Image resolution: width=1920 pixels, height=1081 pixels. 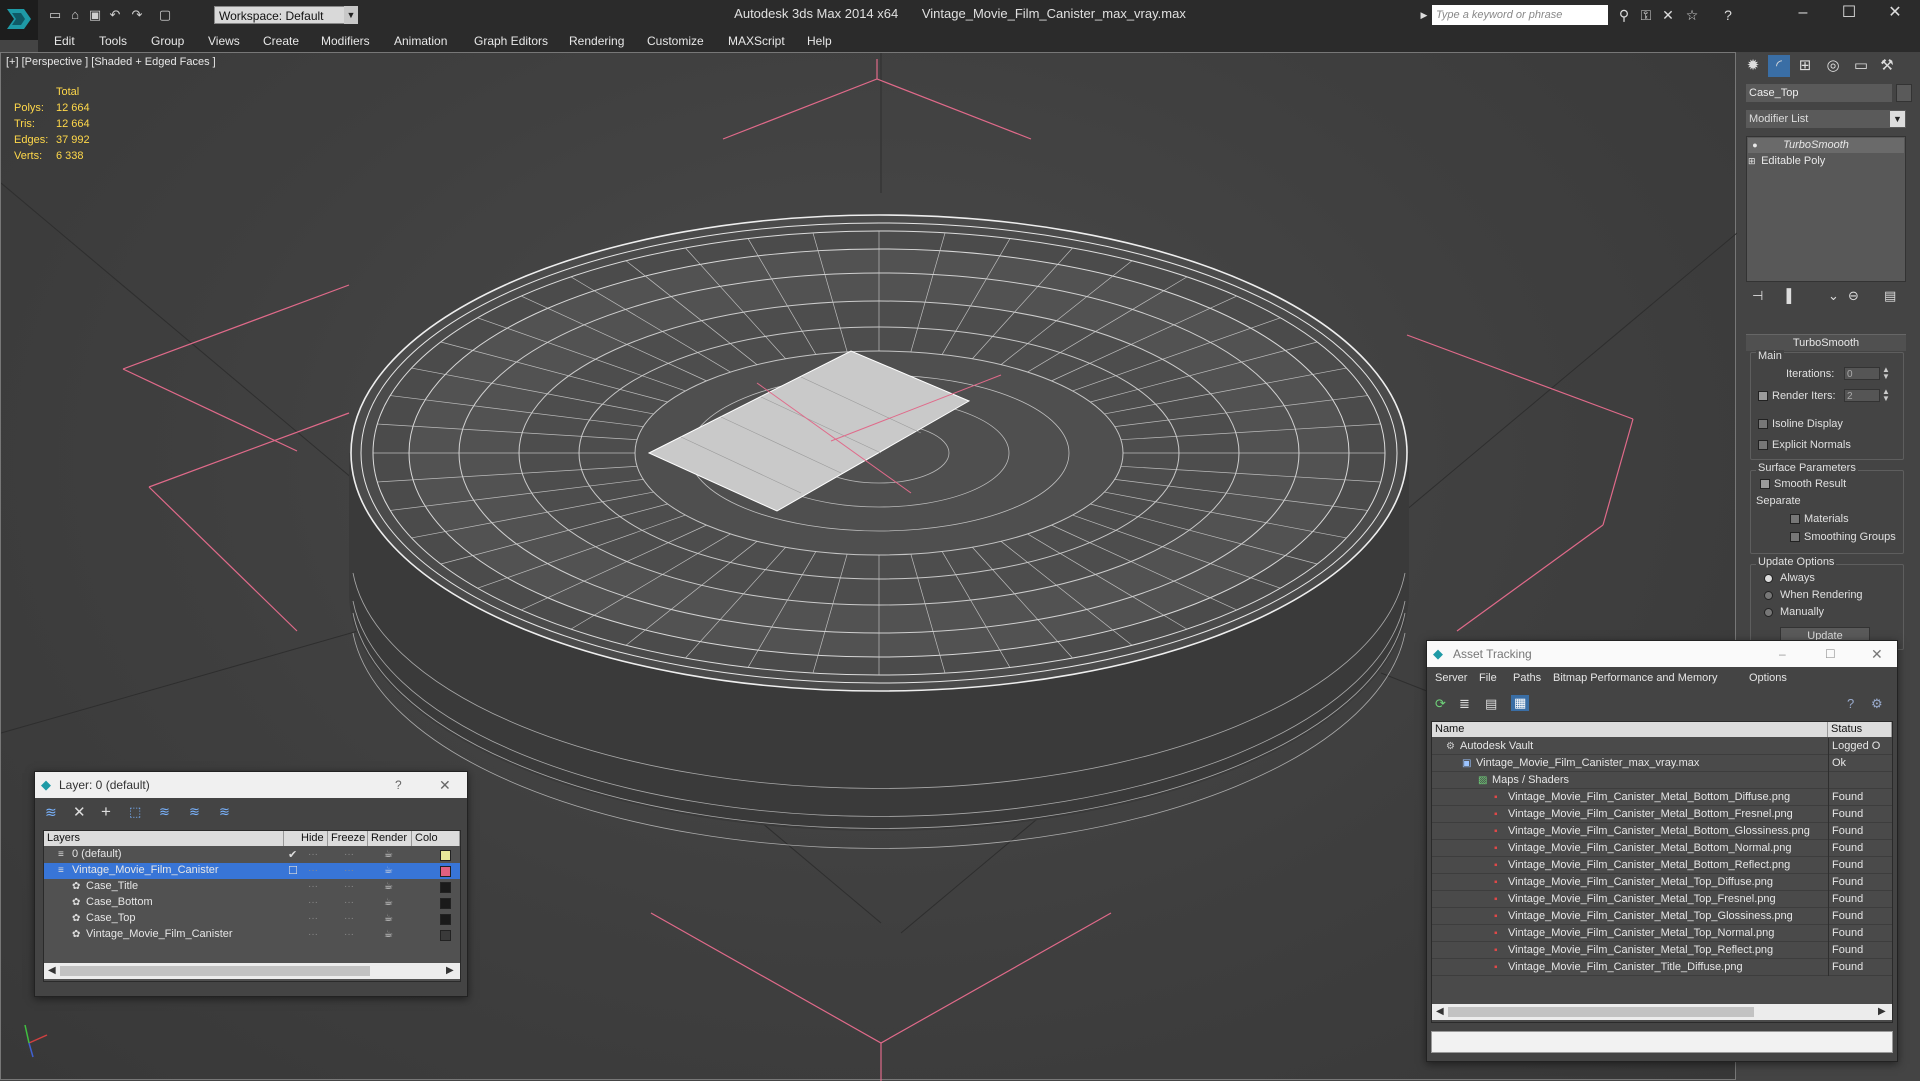 What do you see at coordinates (1826, 119) in the screenshot?
I see `modifier-list-dropdown: Modifier List` at bounding box center [1826, 119].